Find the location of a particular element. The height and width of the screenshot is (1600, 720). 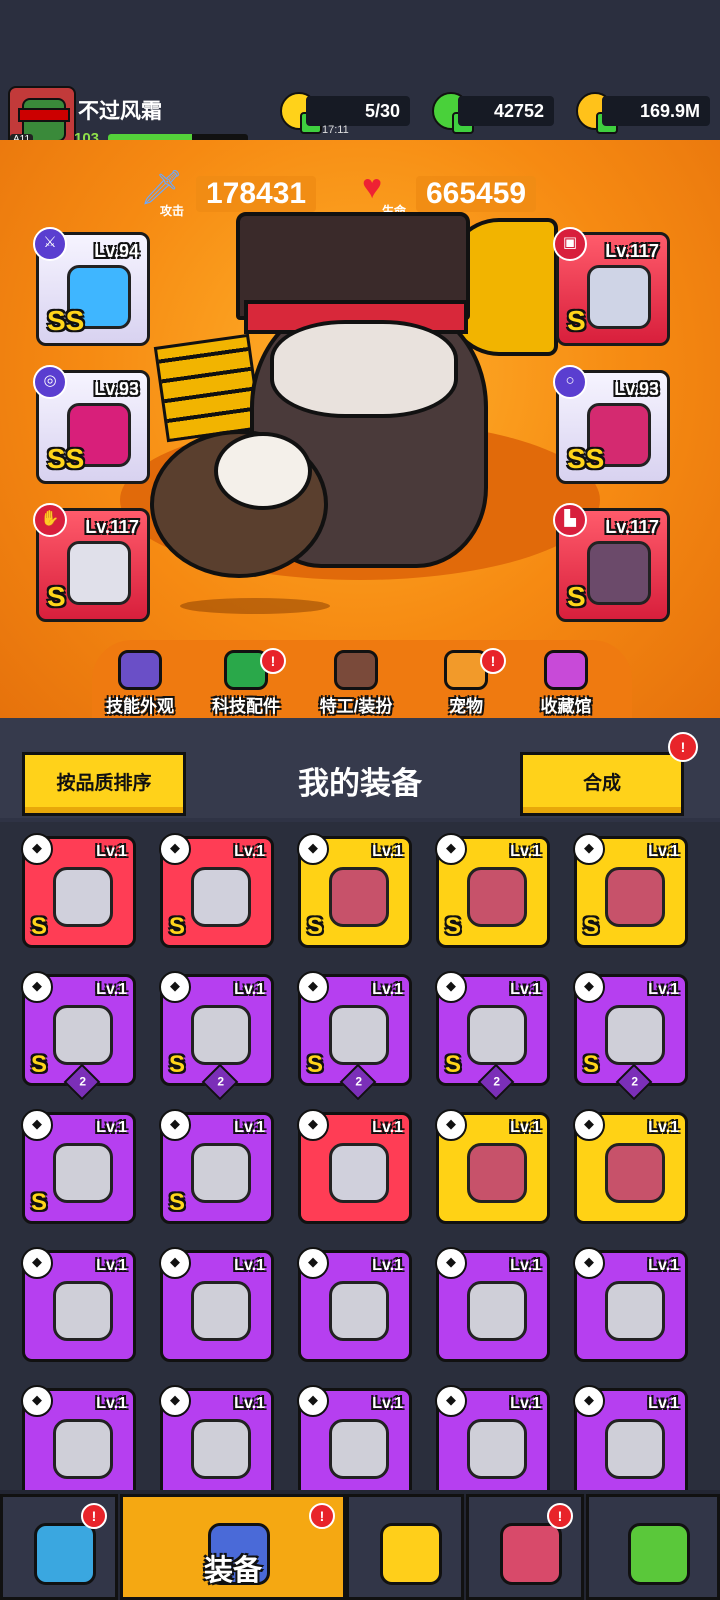

equipped-boots-slot: ▙ Lv.117 S is located at coordinates (611, 562).